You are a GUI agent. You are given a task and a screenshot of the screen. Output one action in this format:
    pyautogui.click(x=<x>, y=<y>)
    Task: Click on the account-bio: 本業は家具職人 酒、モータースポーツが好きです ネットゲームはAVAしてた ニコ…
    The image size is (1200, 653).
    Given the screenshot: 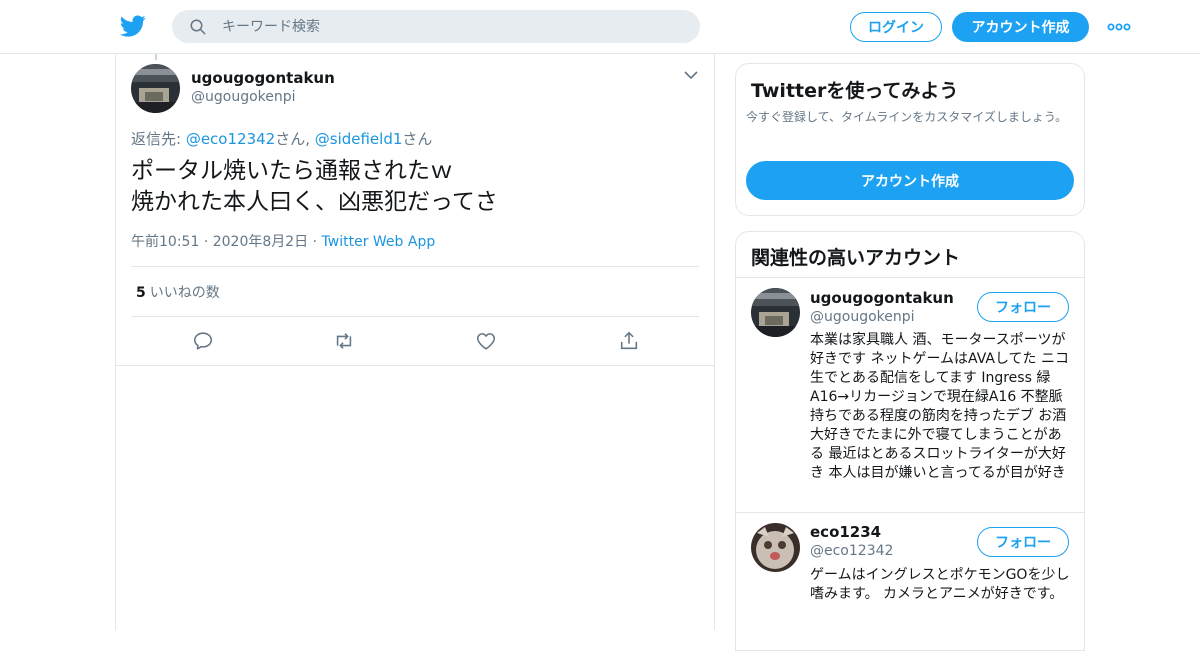 What is the action you would take?
    pyautogui.click(x=939, y=406)
    